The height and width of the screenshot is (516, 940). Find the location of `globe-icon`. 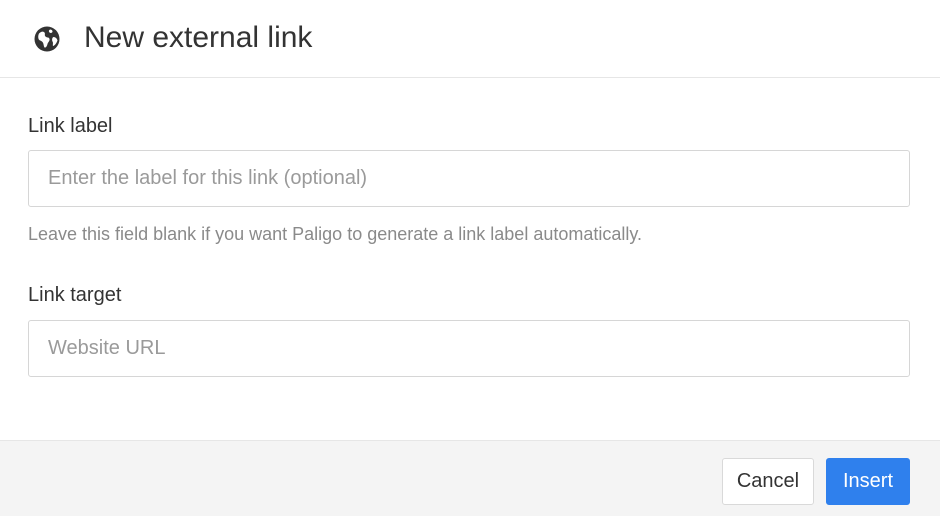

globe-icon is located at coordinates (47, 39).